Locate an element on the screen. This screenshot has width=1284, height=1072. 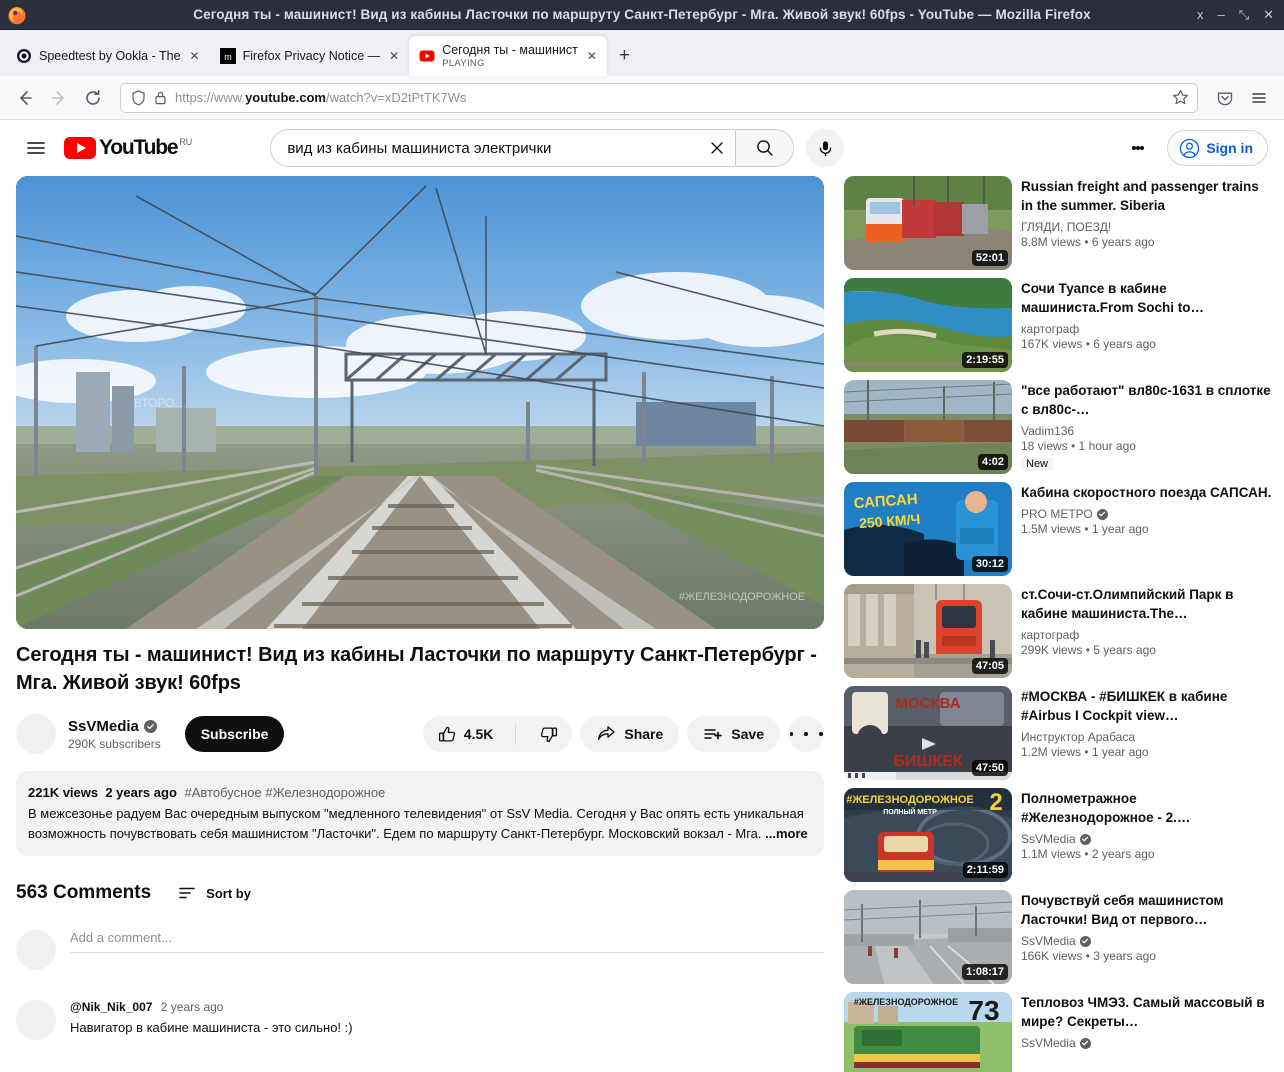
tab-title: Speedtest by Ookla - The is located at coordinates (110, 56).